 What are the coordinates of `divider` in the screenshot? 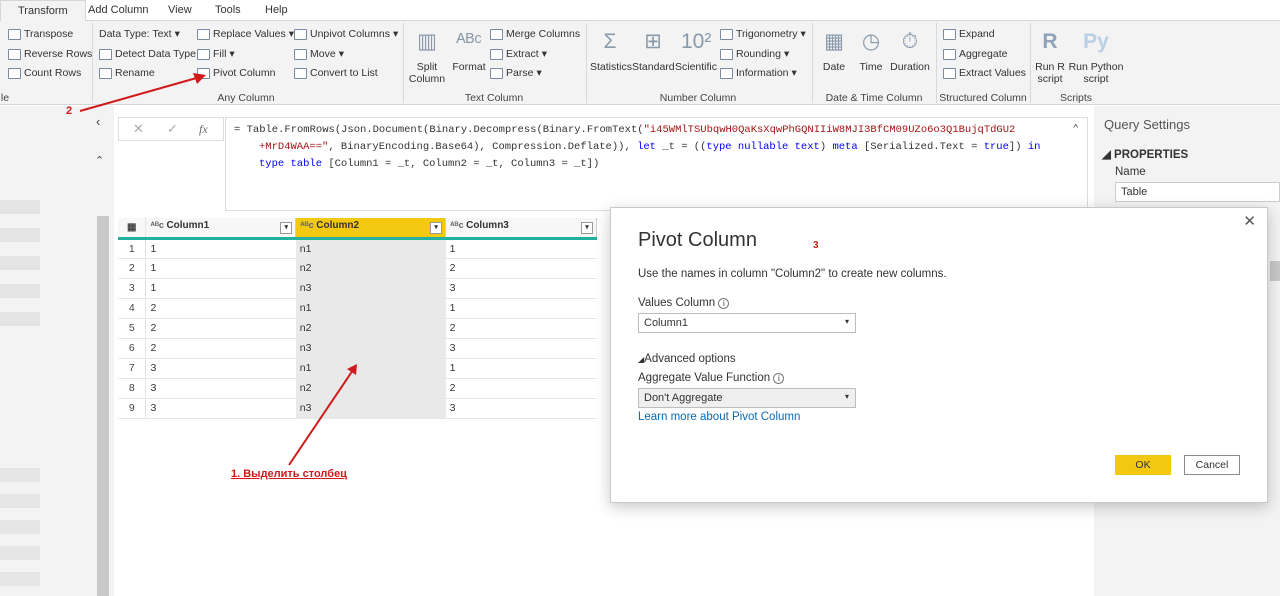 It's located at (936, 63).